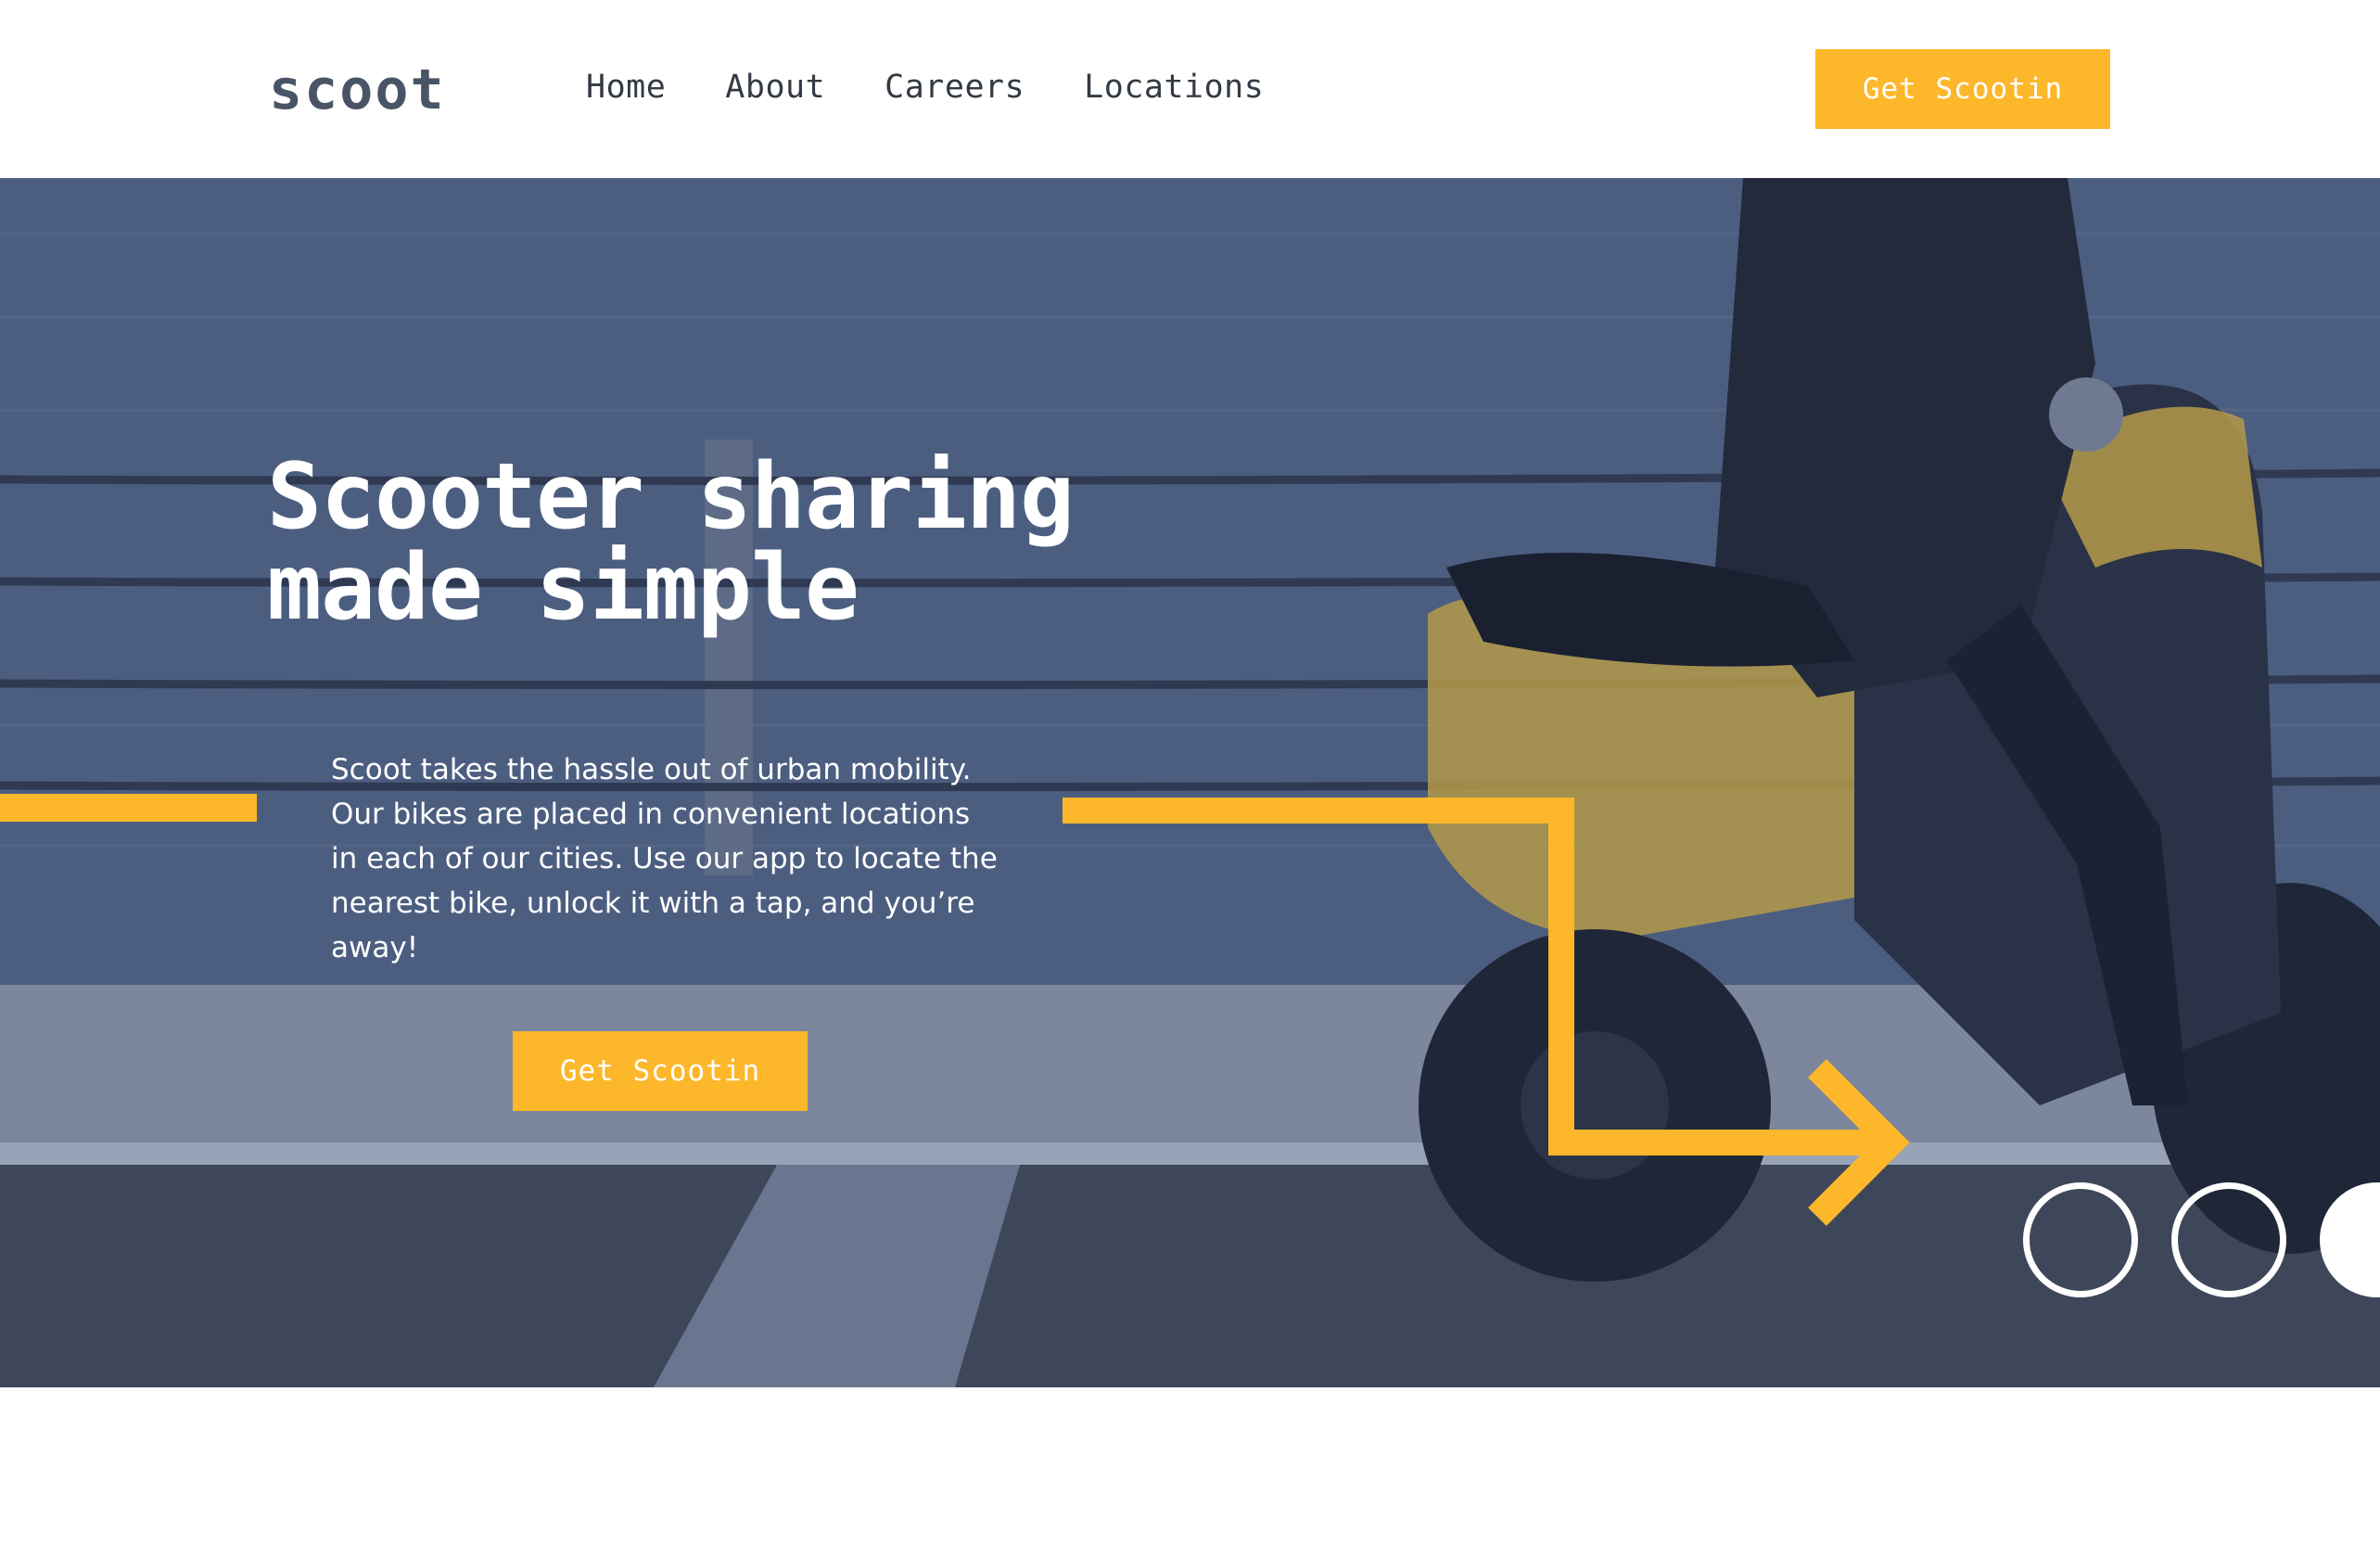 The width and height of the screenshot is (2380, 1558). What do you see at coordinates (660, 1071) in the screenshot?
I see `hero-get-scootin-button: Get Scootin` at bounding box center [660, 1071].